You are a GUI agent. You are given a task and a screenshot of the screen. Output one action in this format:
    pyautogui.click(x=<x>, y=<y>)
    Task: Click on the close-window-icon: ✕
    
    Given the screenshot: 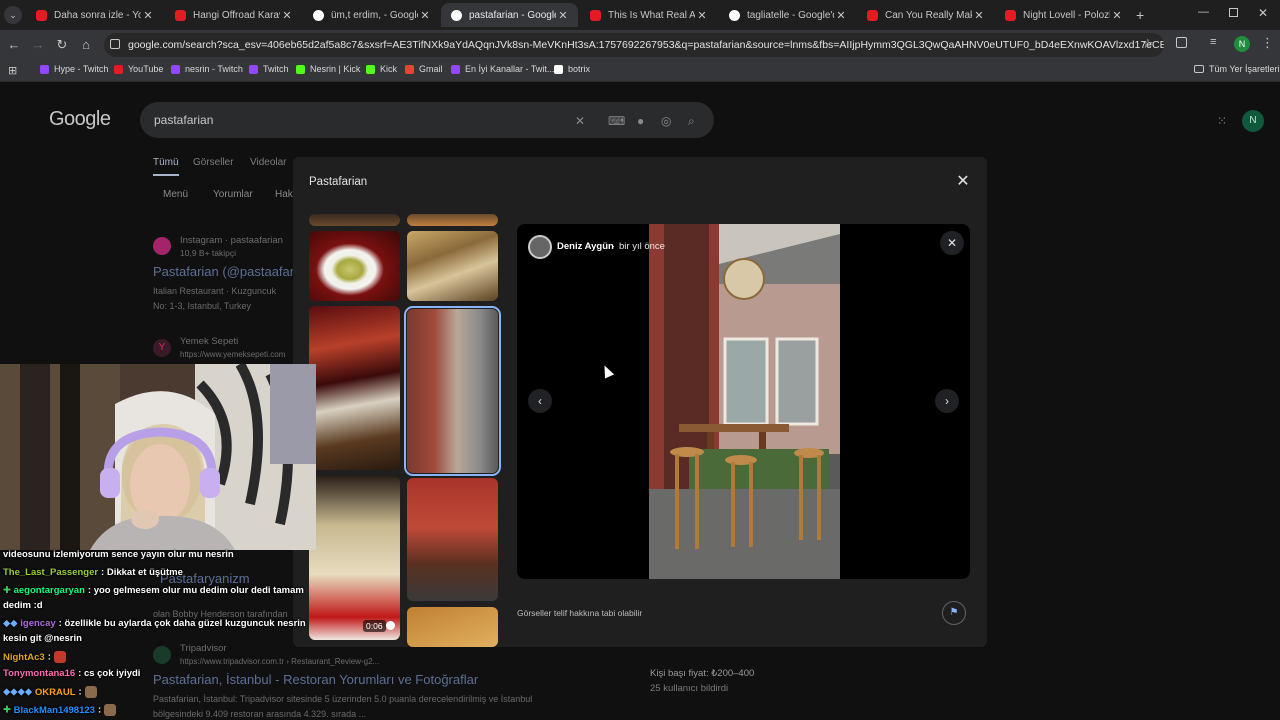 What is the action you would take?
    pyautogui.click(x=1263, y=13)
    